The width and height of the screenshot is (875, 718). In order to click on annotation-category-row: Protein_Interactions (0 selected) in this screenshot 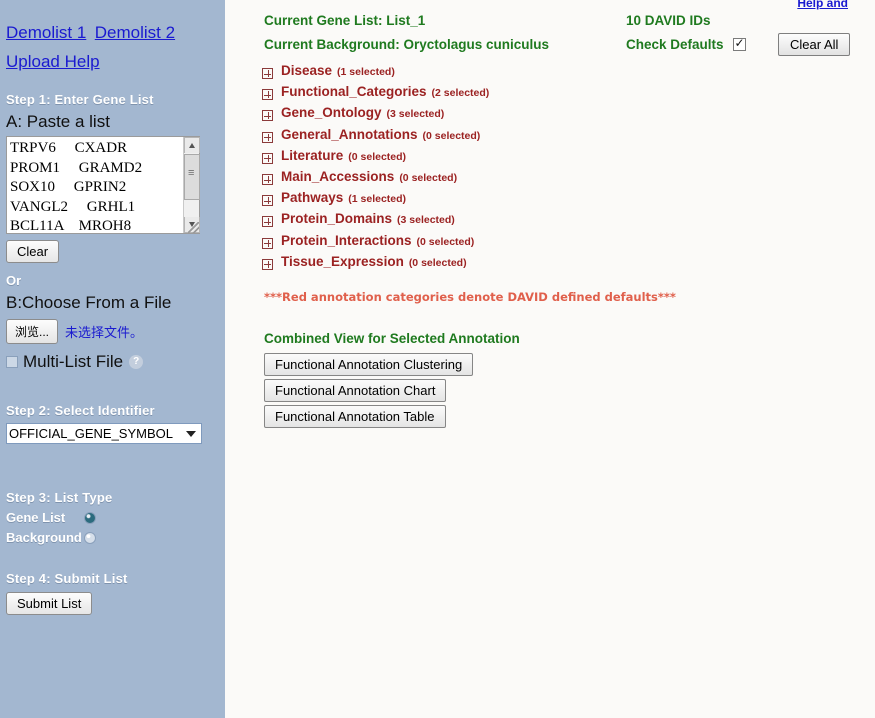, I will do `click(375, 243)`.